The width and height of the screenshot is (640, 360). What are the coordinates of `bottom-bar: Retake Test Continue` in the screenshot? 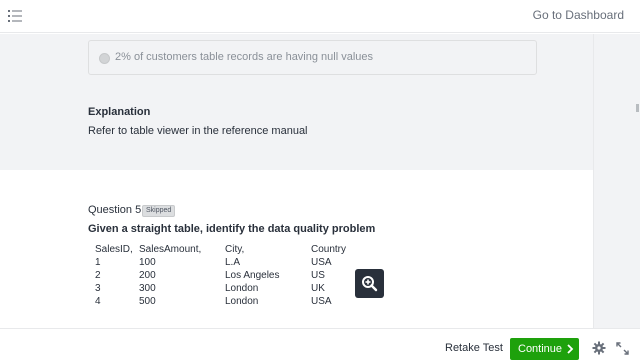 It's located at (320, 344).